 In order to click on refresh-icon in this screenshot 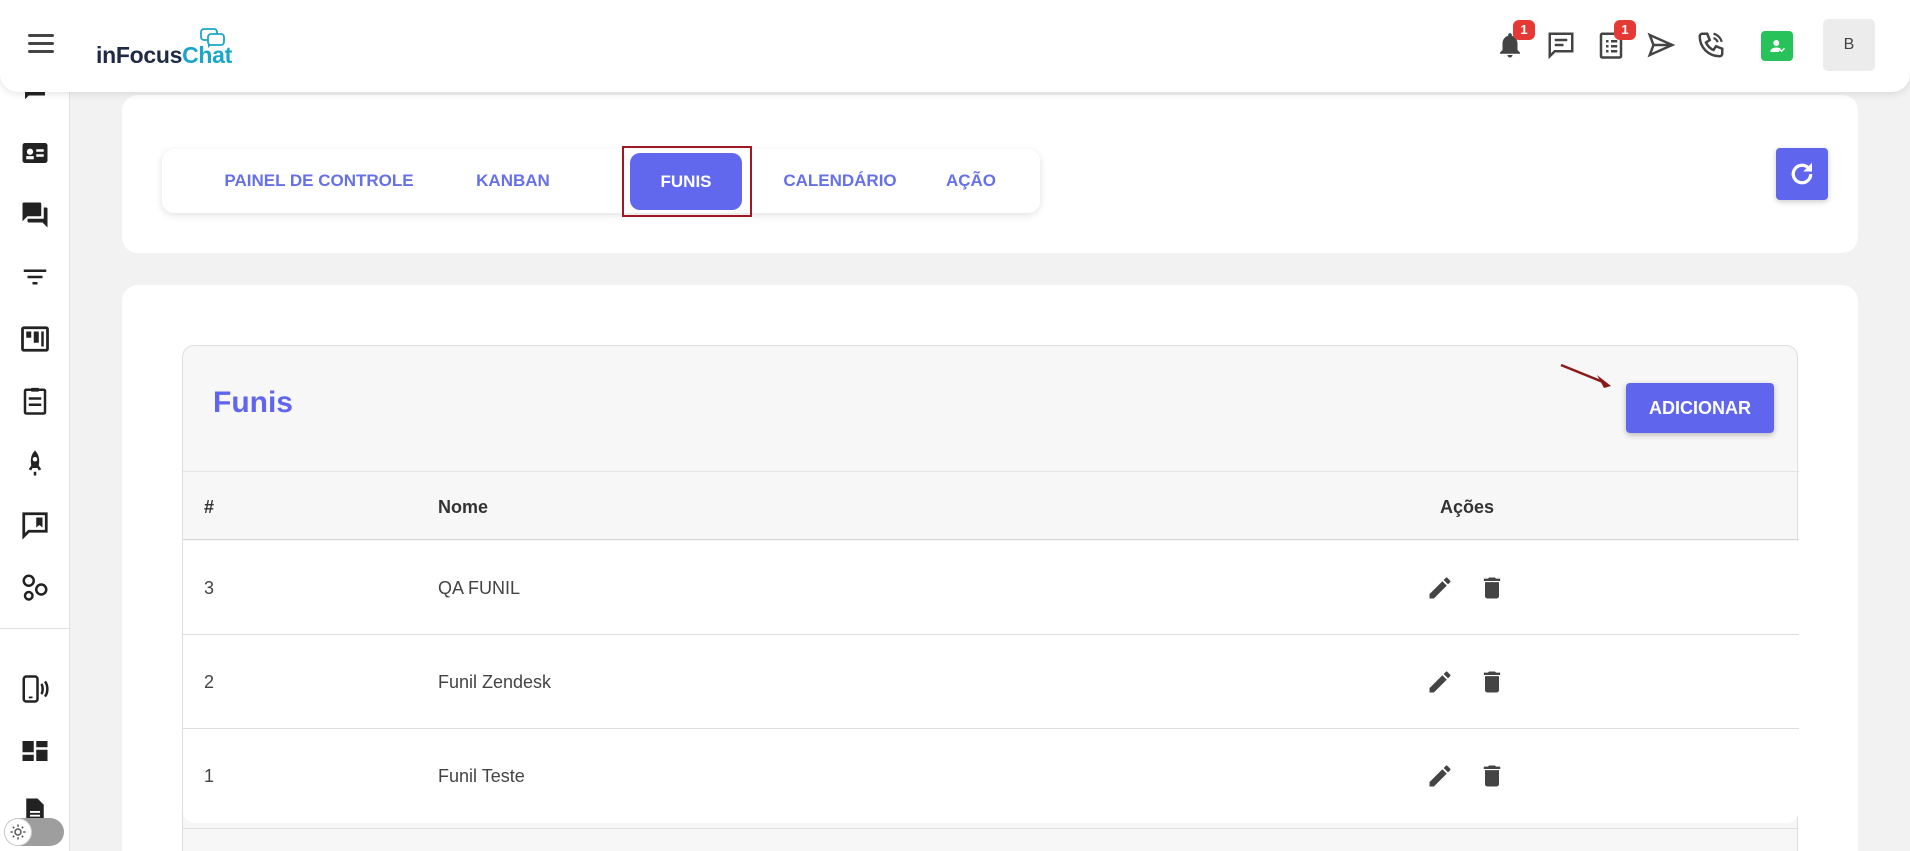, I will do `click(1802, 173)`.